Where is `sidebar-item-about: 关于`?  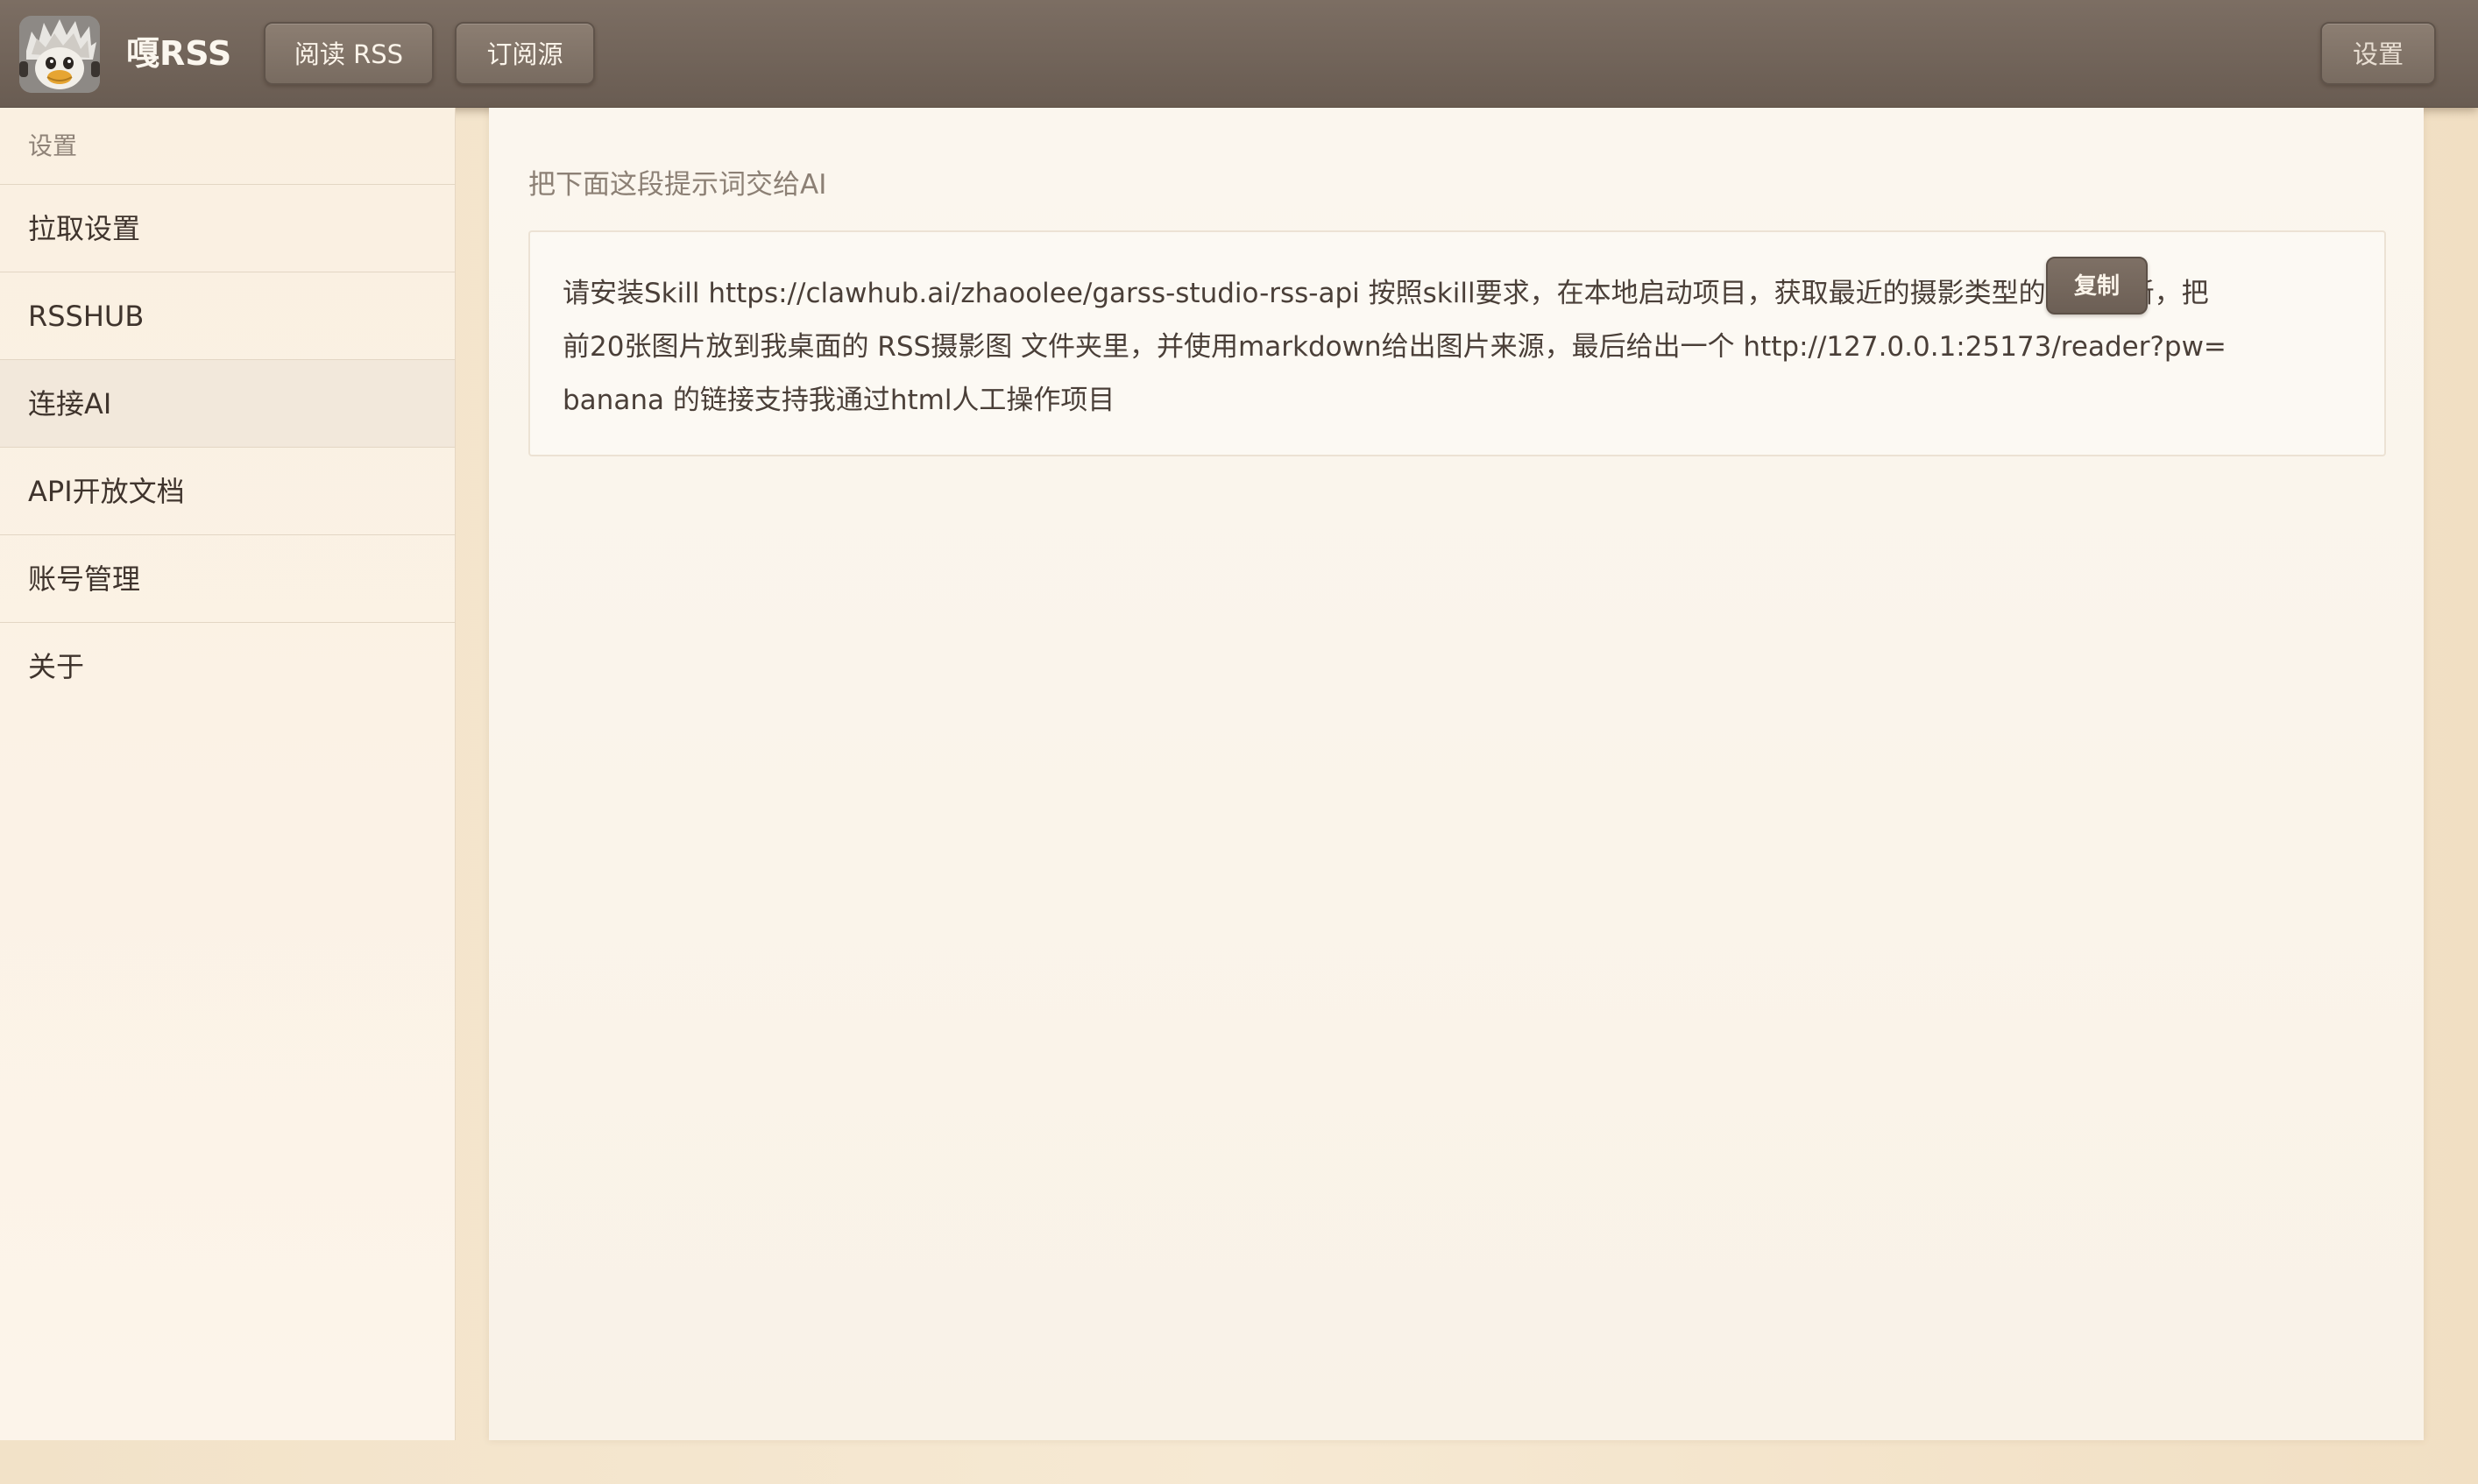
sidebar-item-about: 关于 is located at coordinates (227, 666).